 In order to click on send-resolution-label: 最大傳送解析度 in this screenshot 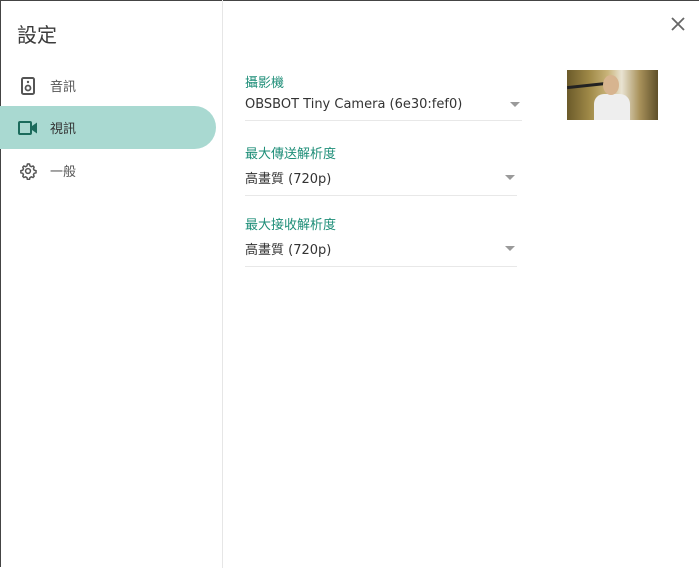, I will do `click(291, 154)`.